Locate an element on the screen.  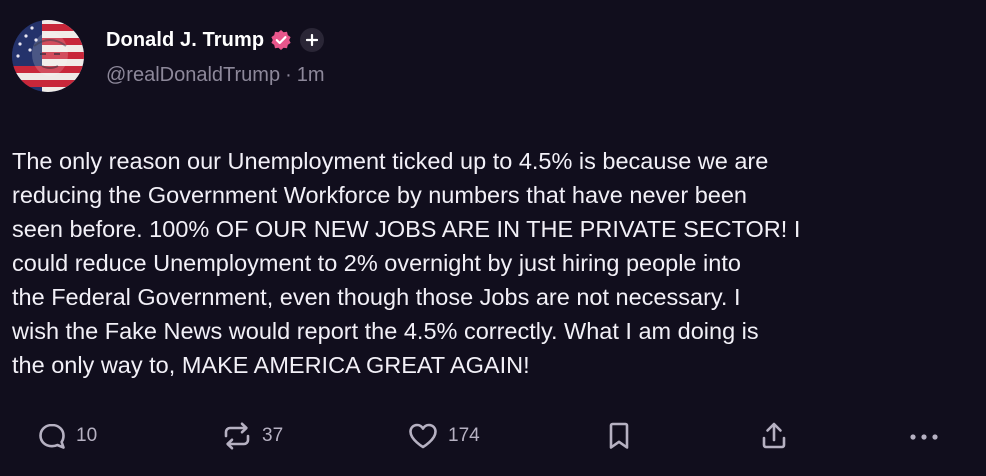
like-button: 174 is located at coordinates (443, 436).